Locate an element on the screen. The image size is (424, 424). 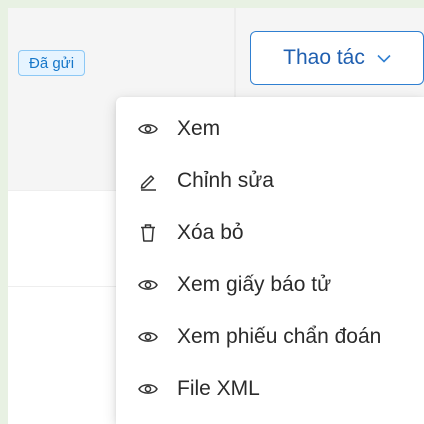
actions-dropdown-button: Thao tác is located at coordinates (337, 58).